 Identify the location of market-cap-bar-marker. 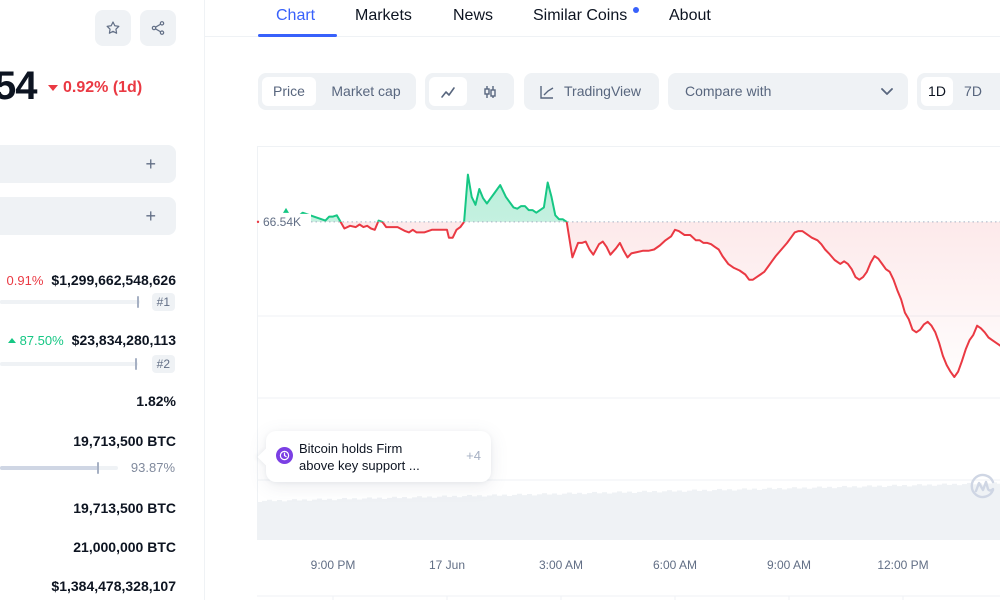
(138, 302).